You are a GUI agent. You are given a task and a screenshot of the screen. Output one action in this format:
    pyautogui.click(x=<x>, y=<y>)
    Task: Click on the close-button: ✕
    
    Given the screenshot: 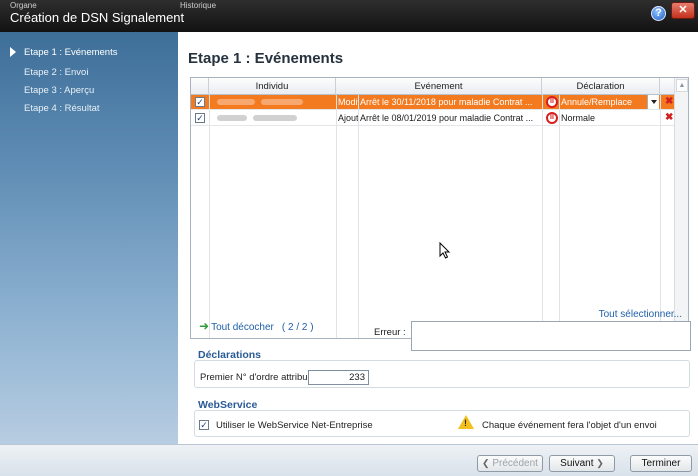 What is the action you would take?
    pyautogui.click(x=683, y=10)
    